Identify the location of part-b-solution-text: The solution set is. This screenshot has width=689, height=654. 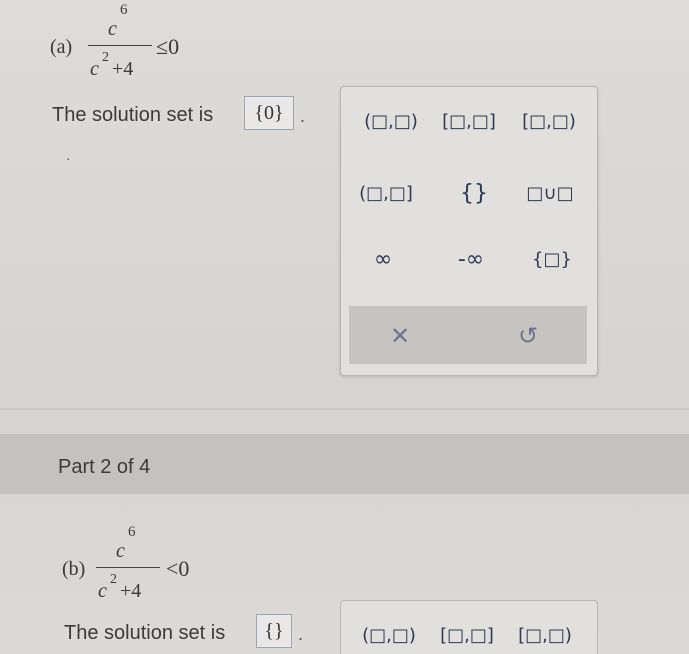
(145, 633).